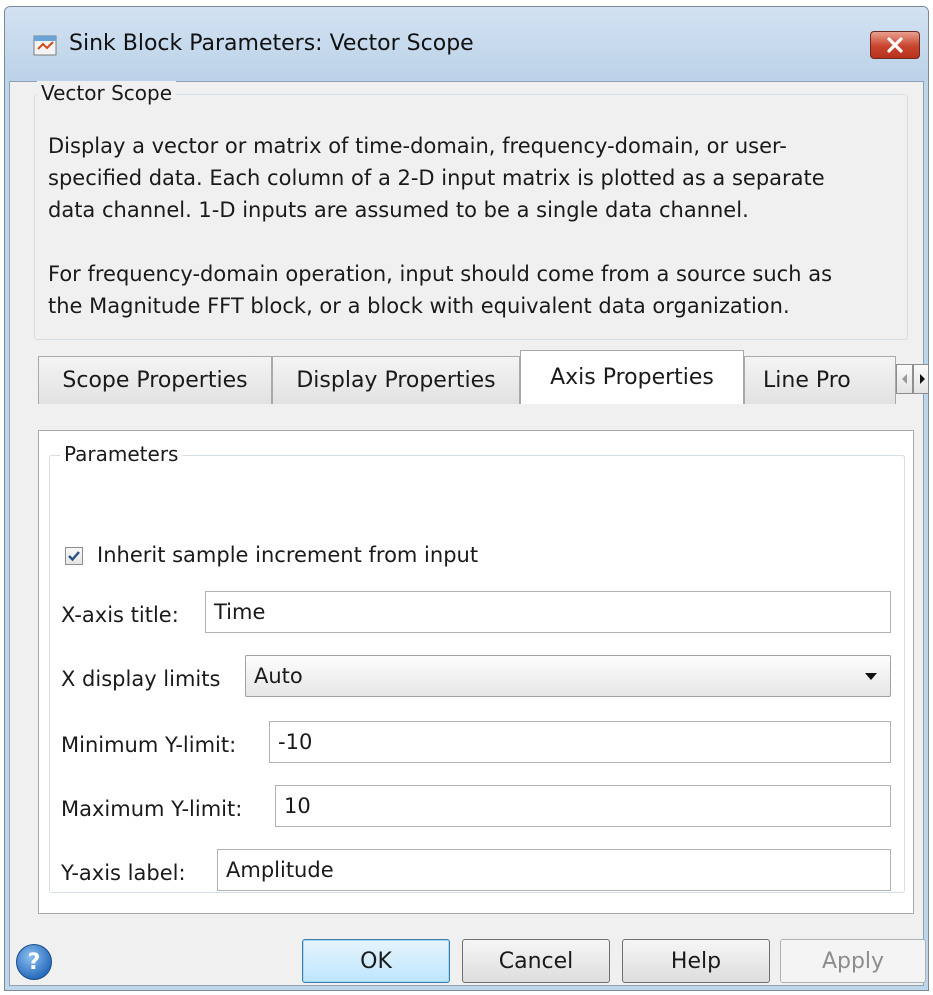 Image resolution: width=933 pixels, height=995 pixels. I want to click on min-y-limit-input, so click(580, 742).